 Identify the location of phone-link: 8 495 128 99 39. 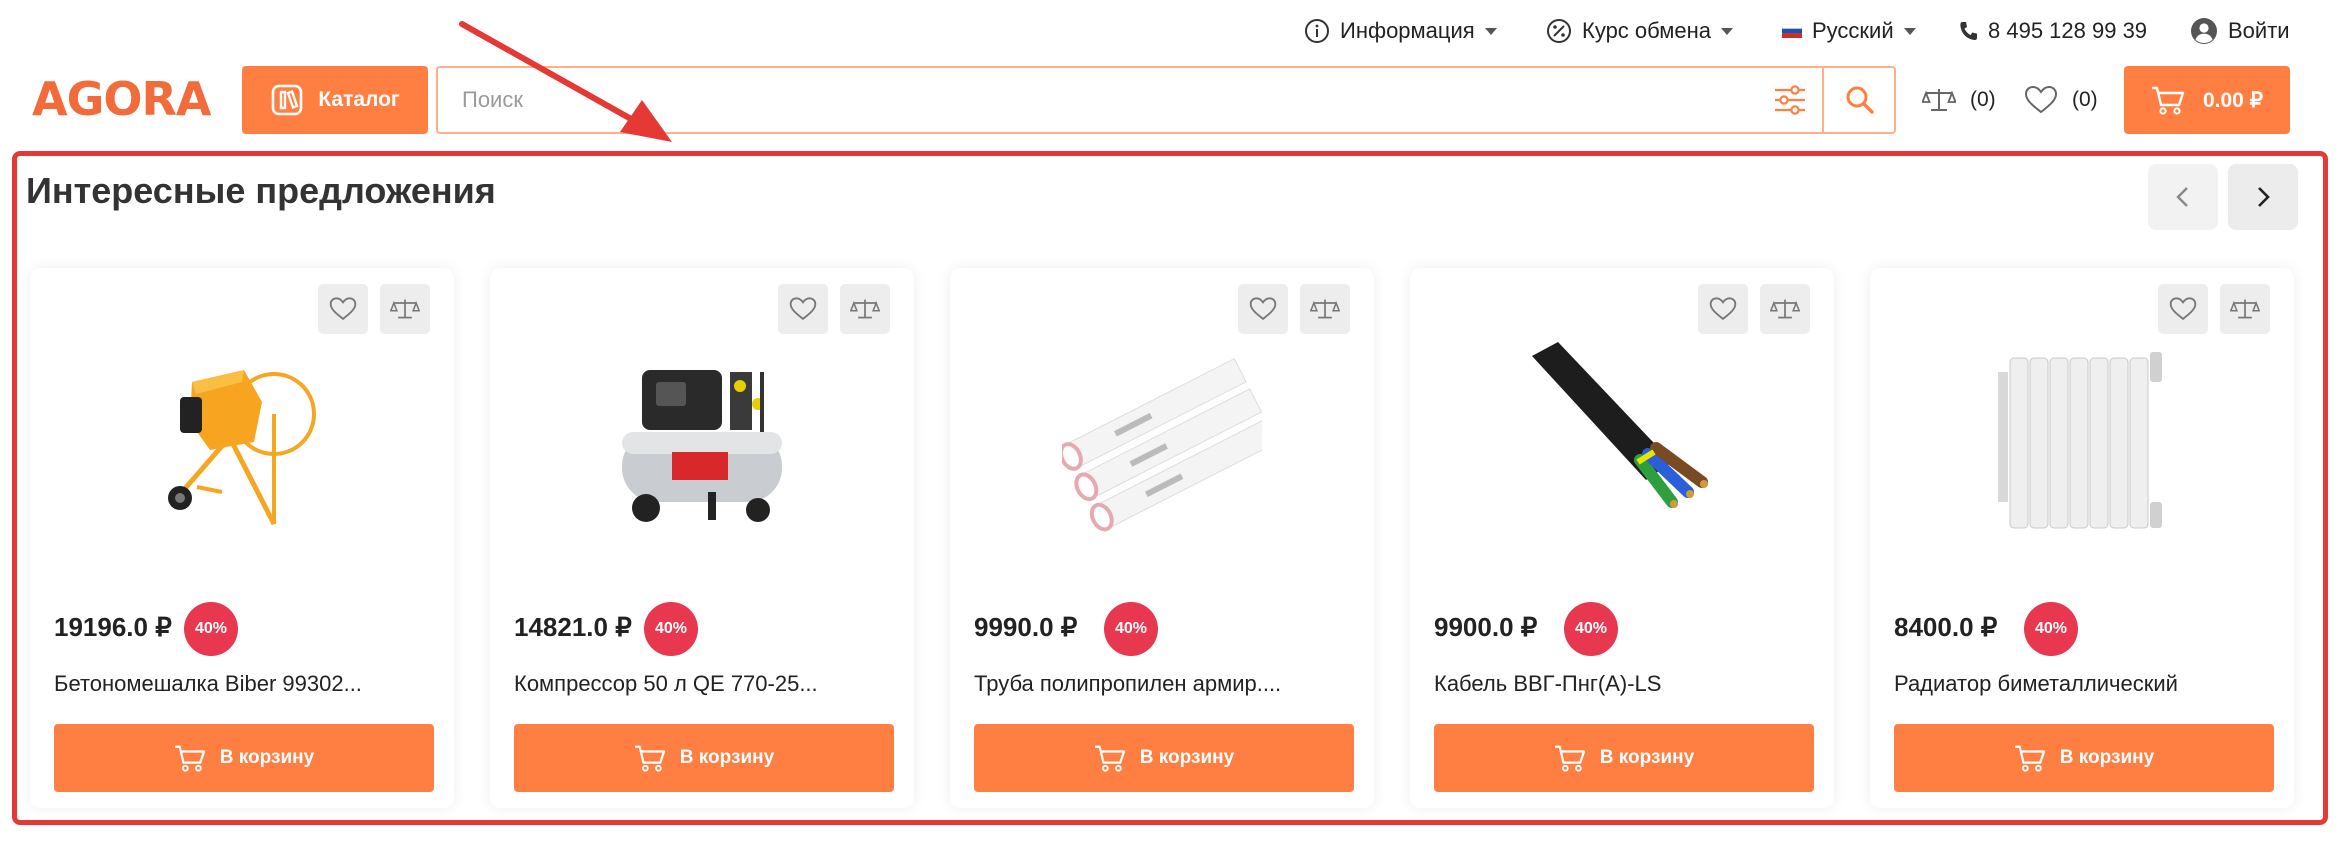
(2052, 31).